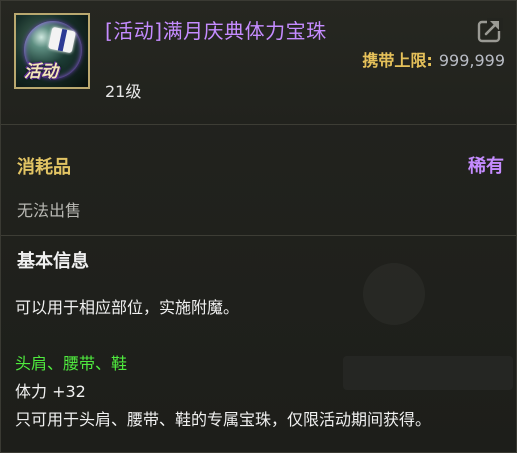 This screenshot has height=453, width=517. I want to click on carry-limit: 携带上限: 999,999, so click(433, 59).